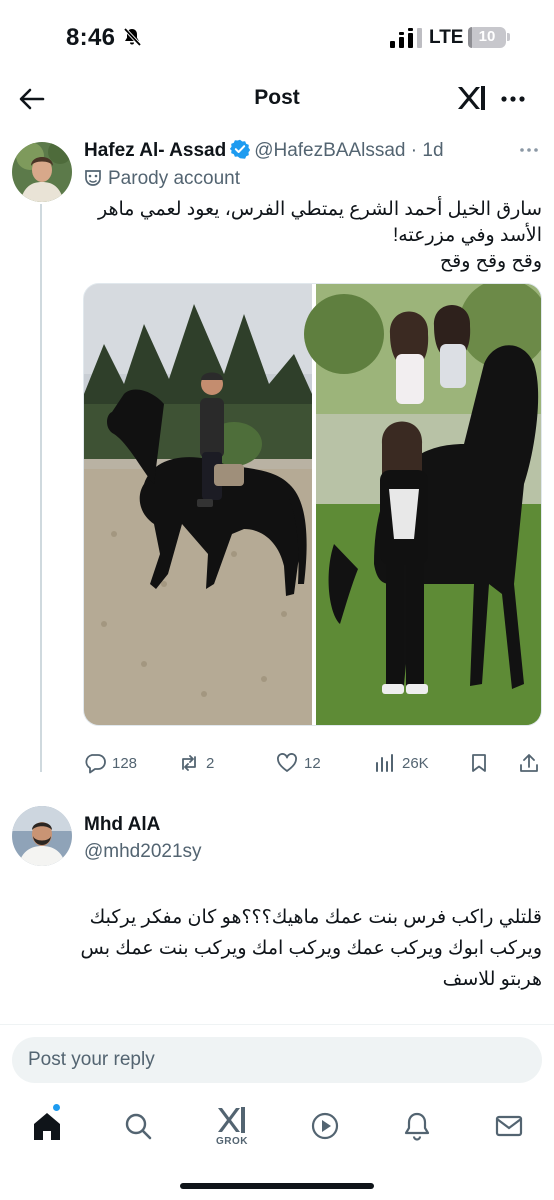 The width and height of the screenshot is (554, 1200). I want to click on grok-nav-label: GROK, so click(232, 1141).